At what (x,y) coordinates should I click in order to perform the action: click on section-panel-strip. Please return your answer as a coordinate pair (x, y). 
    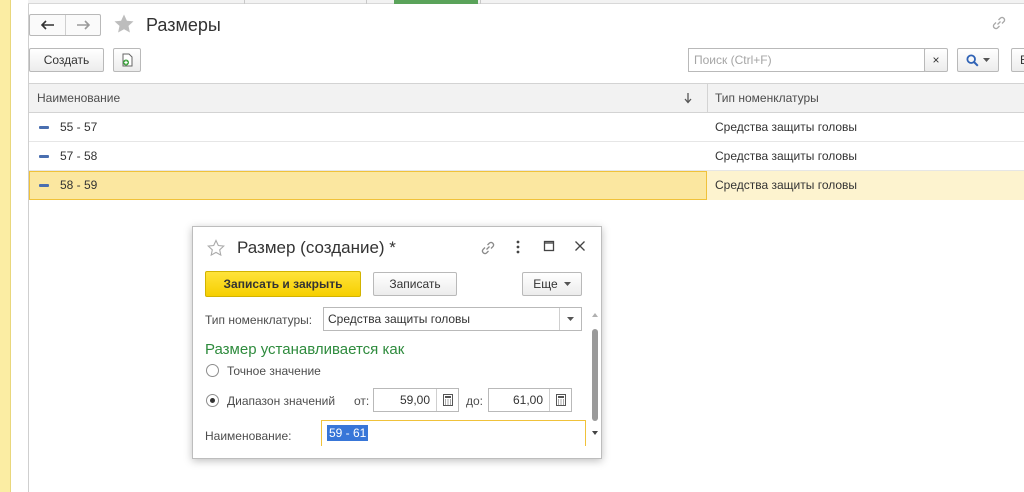
    Looking at the image, I should click on (5, 246).